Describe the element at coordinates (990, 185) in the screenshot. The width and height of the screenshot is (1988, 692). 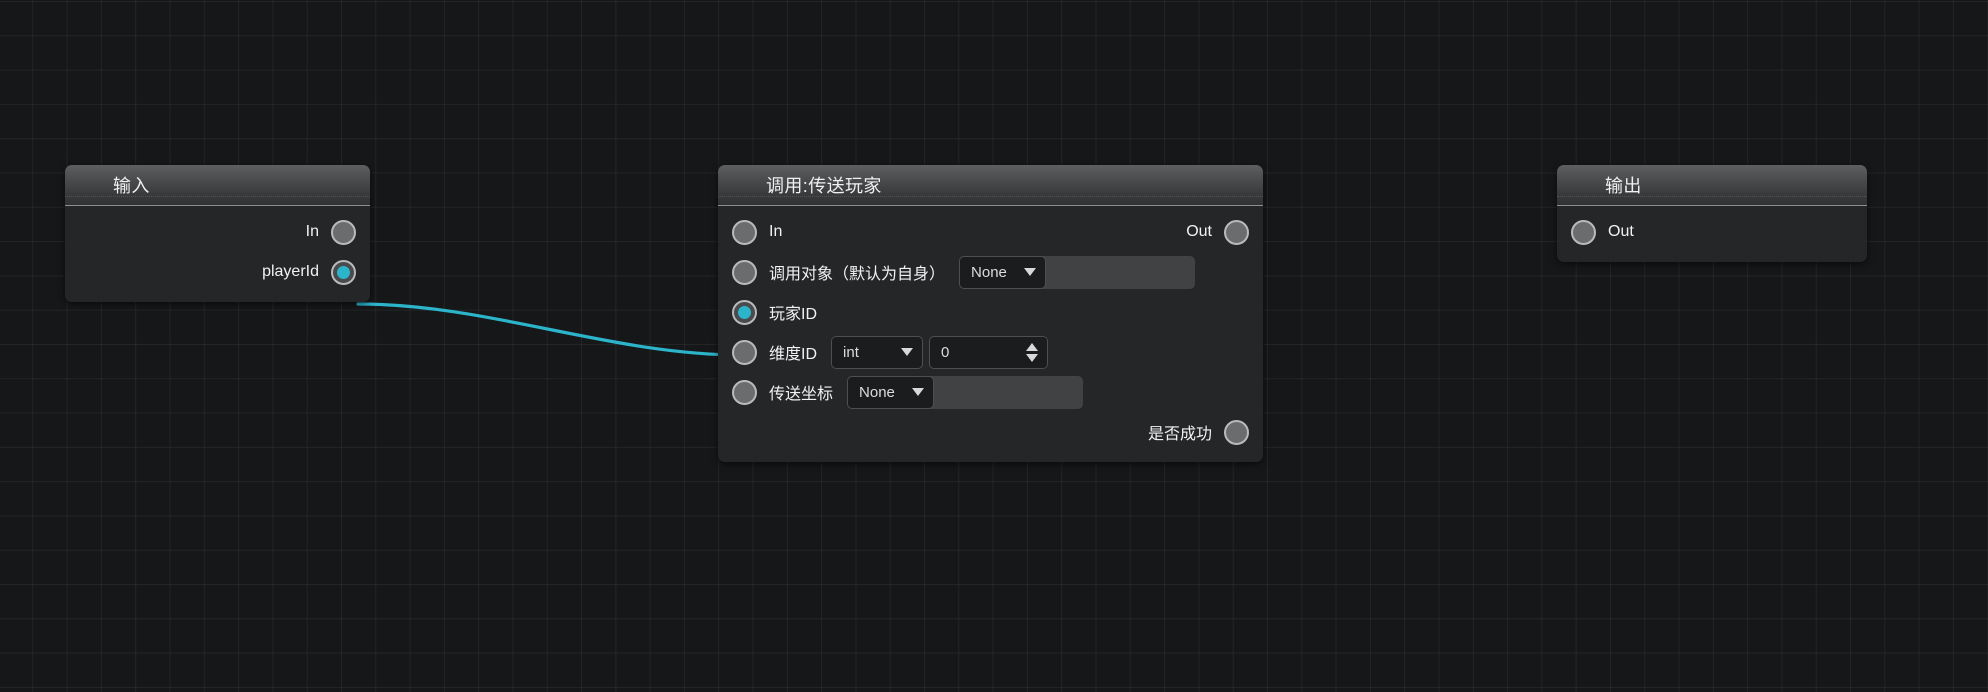
I see `node-call-teleport-player-header: 调用:传送玩家` at that location.